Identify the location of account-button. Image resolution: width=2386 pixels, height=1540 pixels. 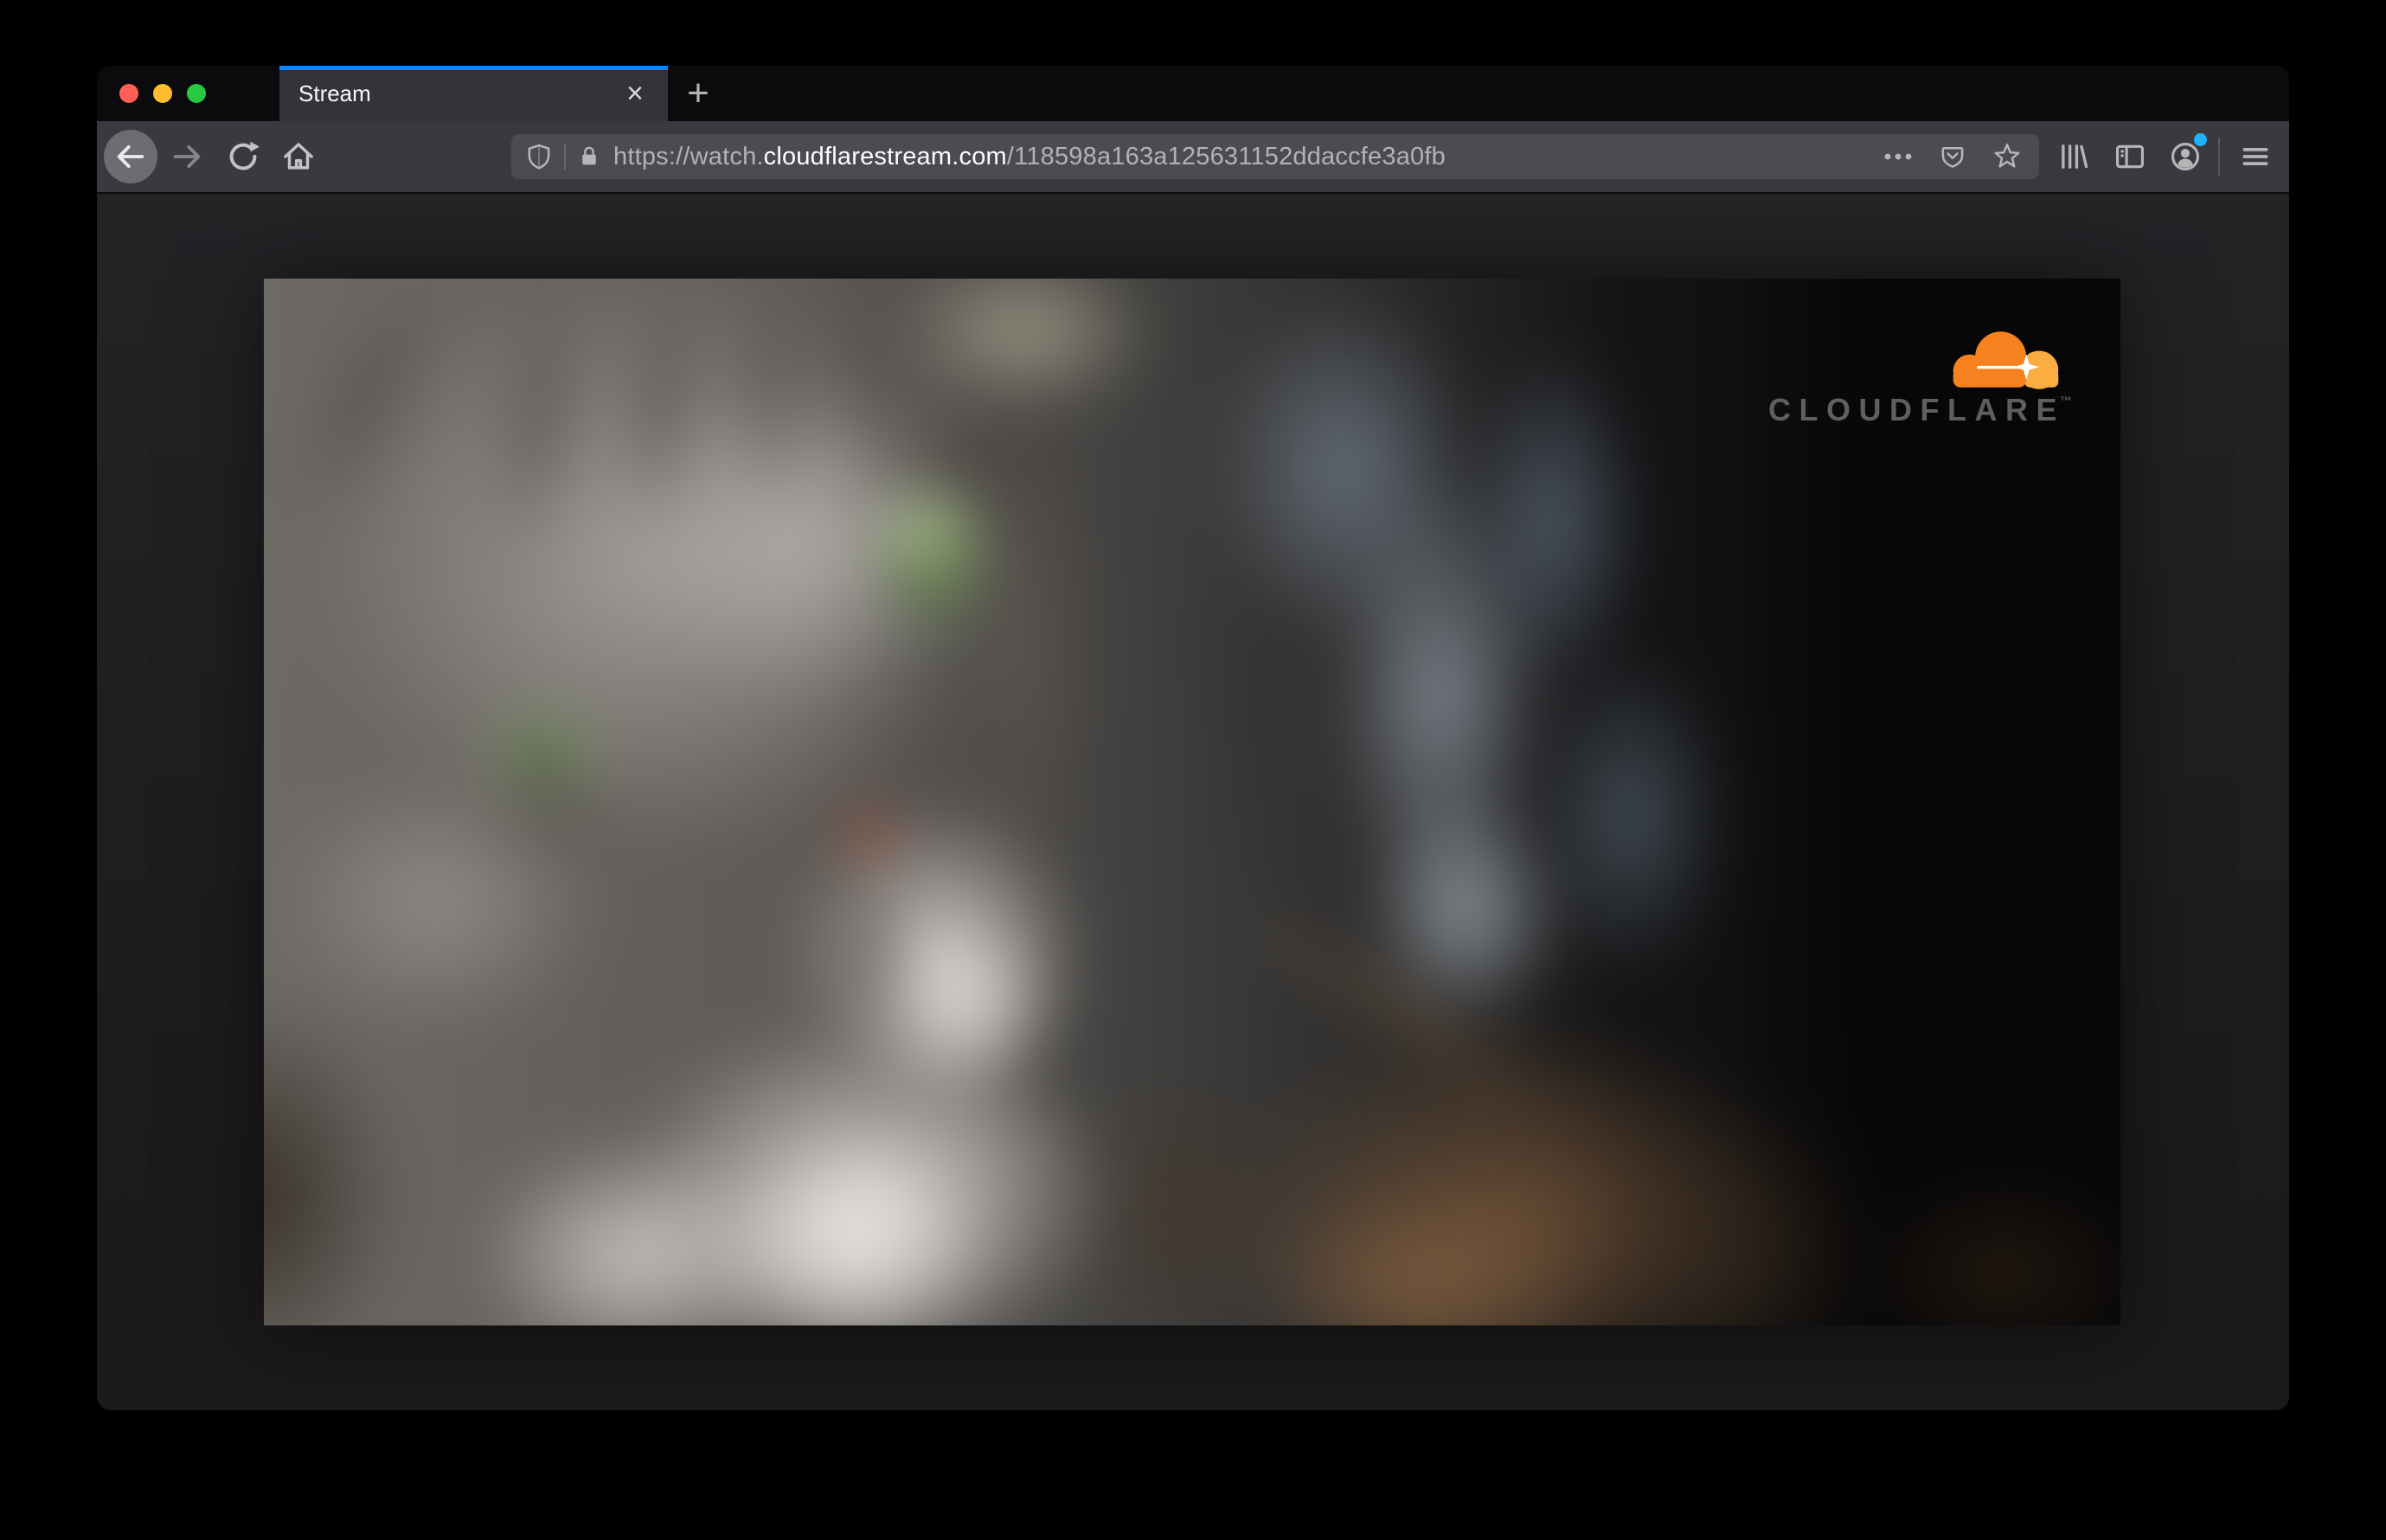
(2185, 156).